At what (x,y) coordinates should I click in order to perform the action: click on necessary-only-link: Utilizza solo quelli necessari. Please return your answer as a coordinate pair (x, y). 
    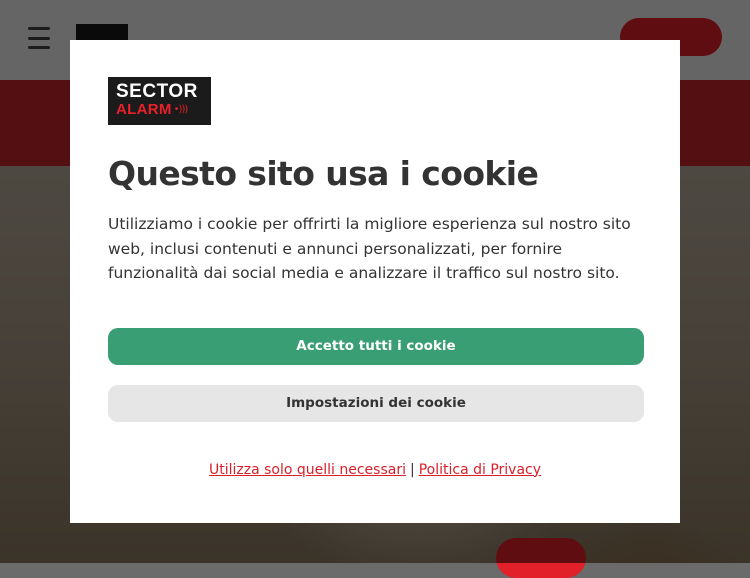
    Looking at the image, I should click on (307, 470).